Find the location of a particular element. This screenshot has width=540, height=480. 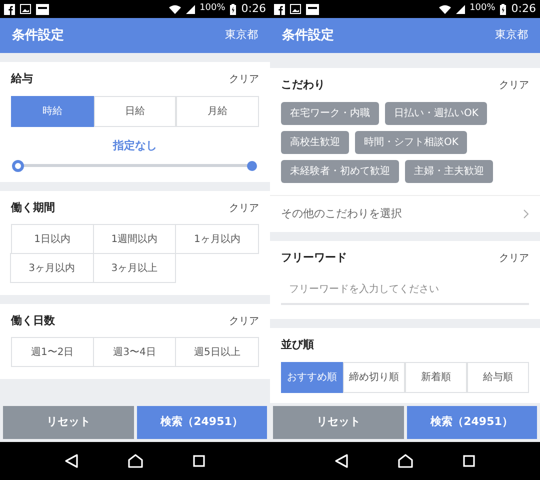

option-button: 新着順 is located at coordinates (436, 377).